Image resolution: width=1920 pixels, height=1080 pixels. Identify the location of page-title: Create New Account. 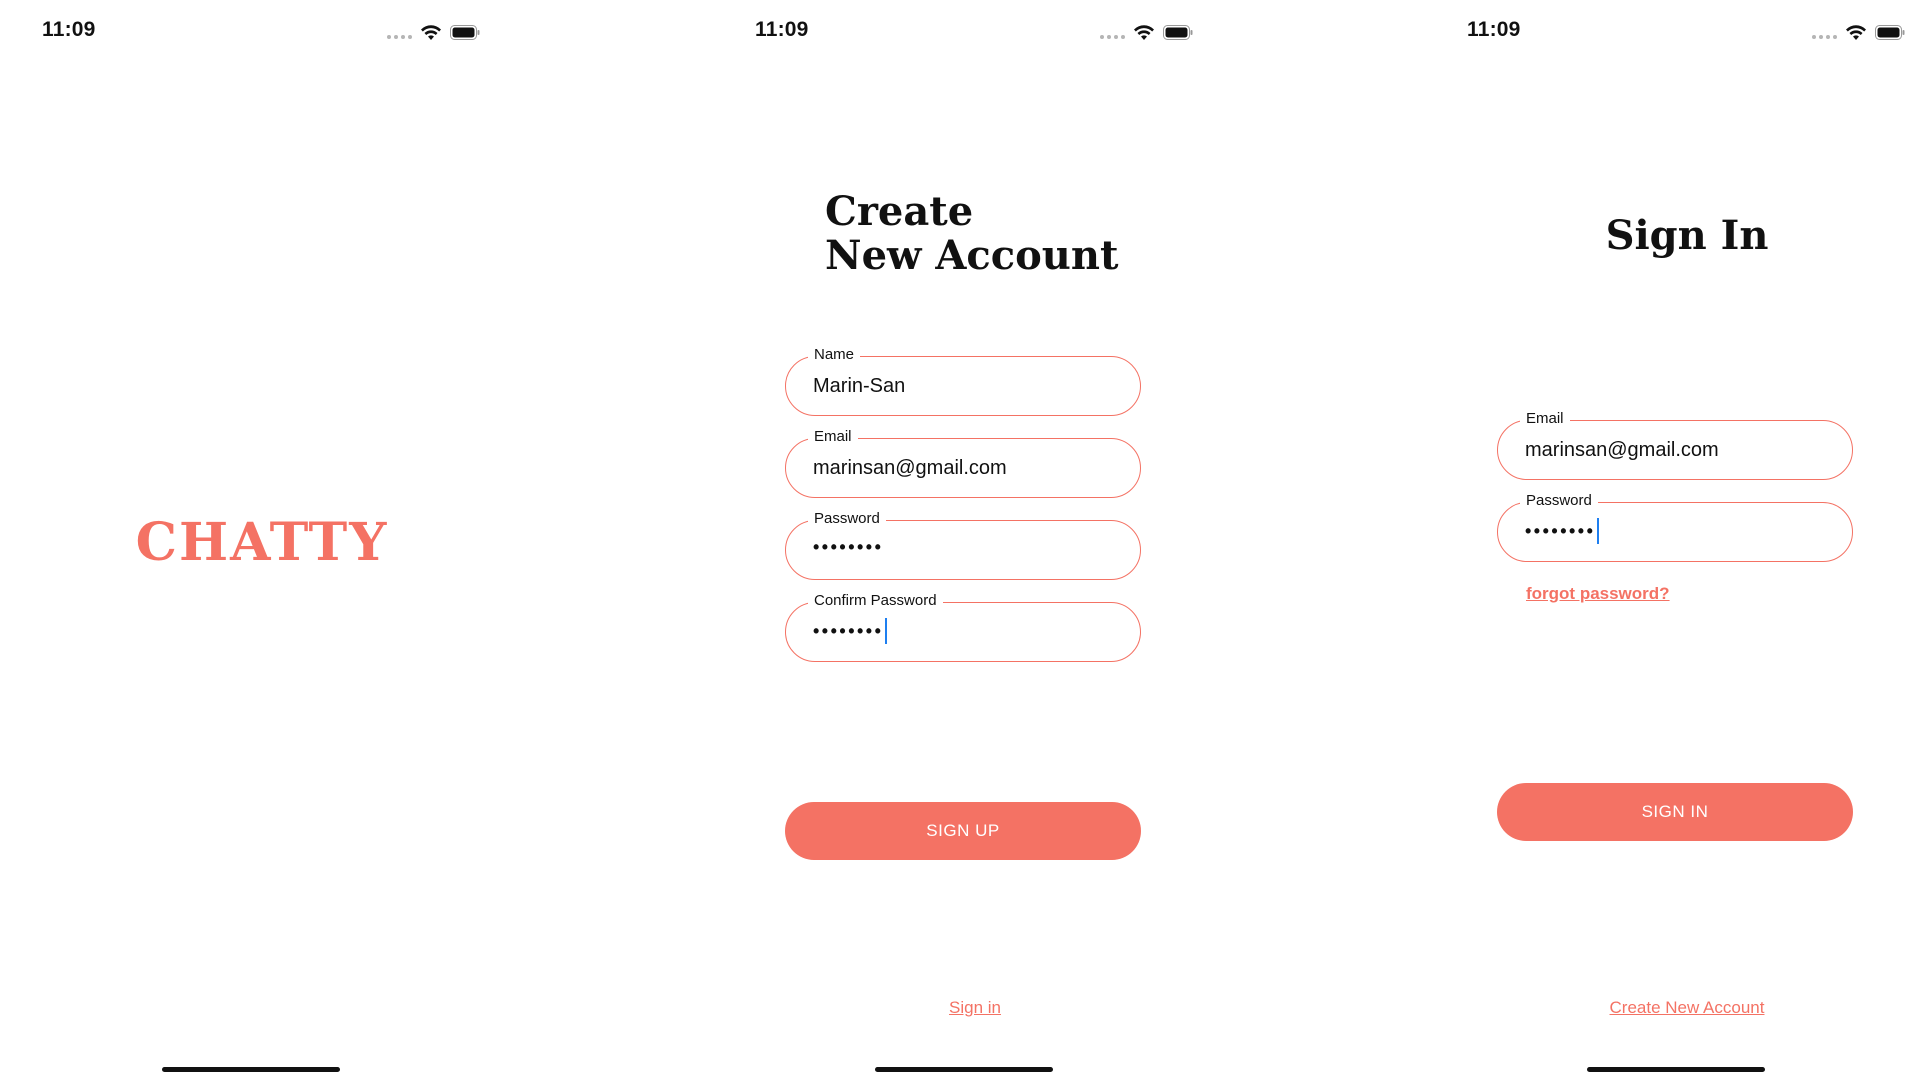
(971, 234).